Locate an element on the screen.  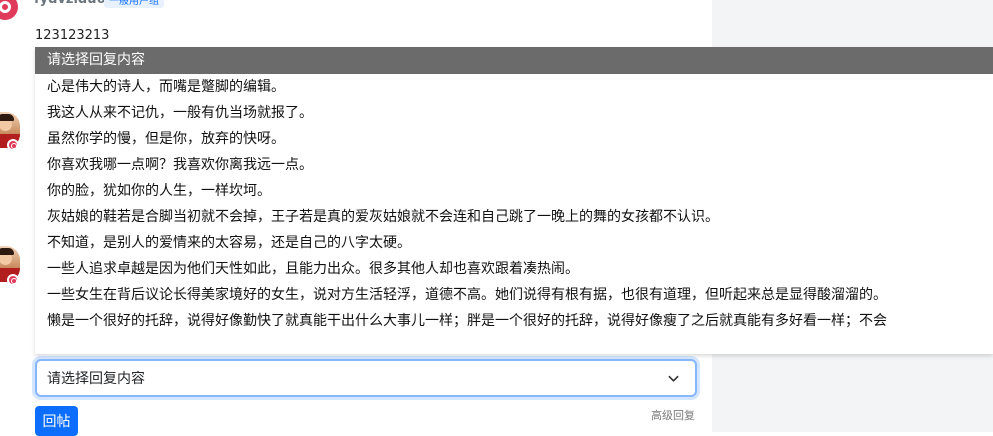
dropdown-option: 你喜欢我哪一点啊？我喜欢你离我远一点。 is located at coordinates (514, 165).